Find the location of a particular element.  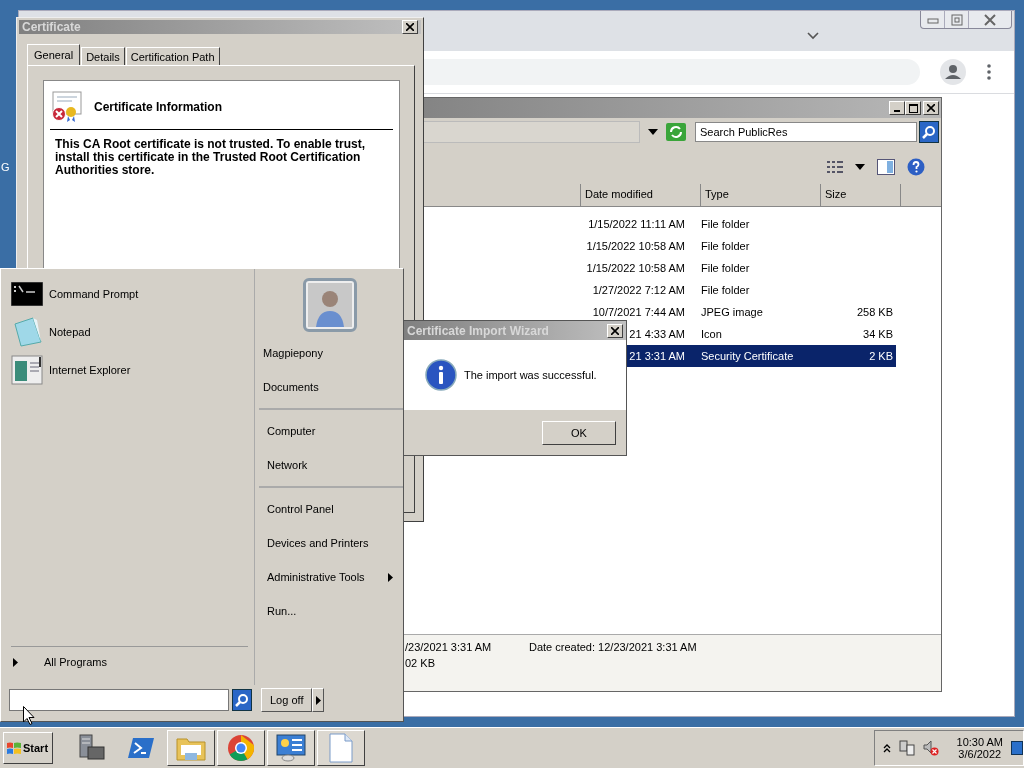

date-cell: 10/7/2021 7:44 AM is located at coordinates (638, 312).